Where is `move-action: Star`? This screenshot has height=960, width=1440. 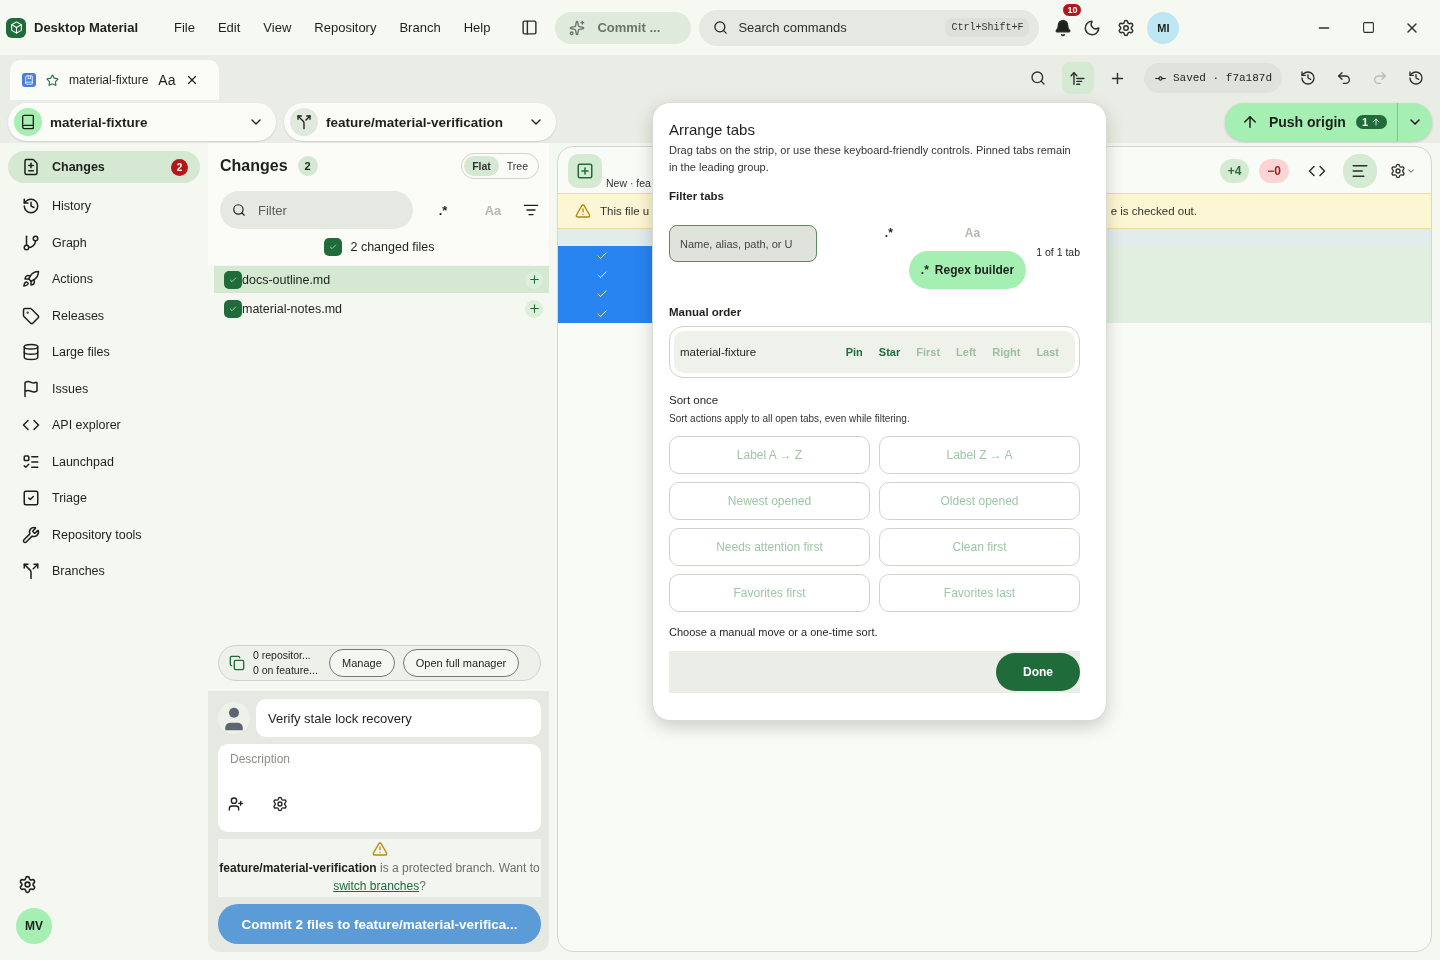 move-action: Star is located at coordinates (889, 352).